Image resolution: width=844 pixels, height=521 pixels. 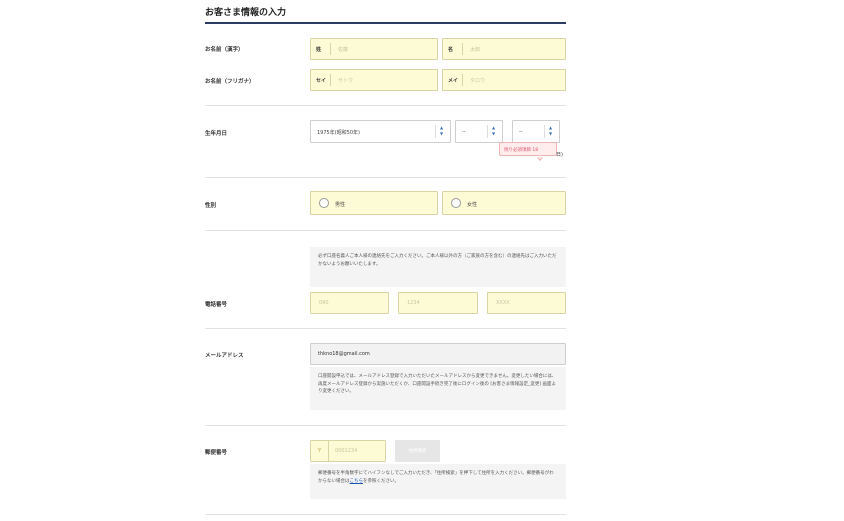 I want to click on last-name-kanji-input: 姓 佐藤, so click(x=374, y=49).